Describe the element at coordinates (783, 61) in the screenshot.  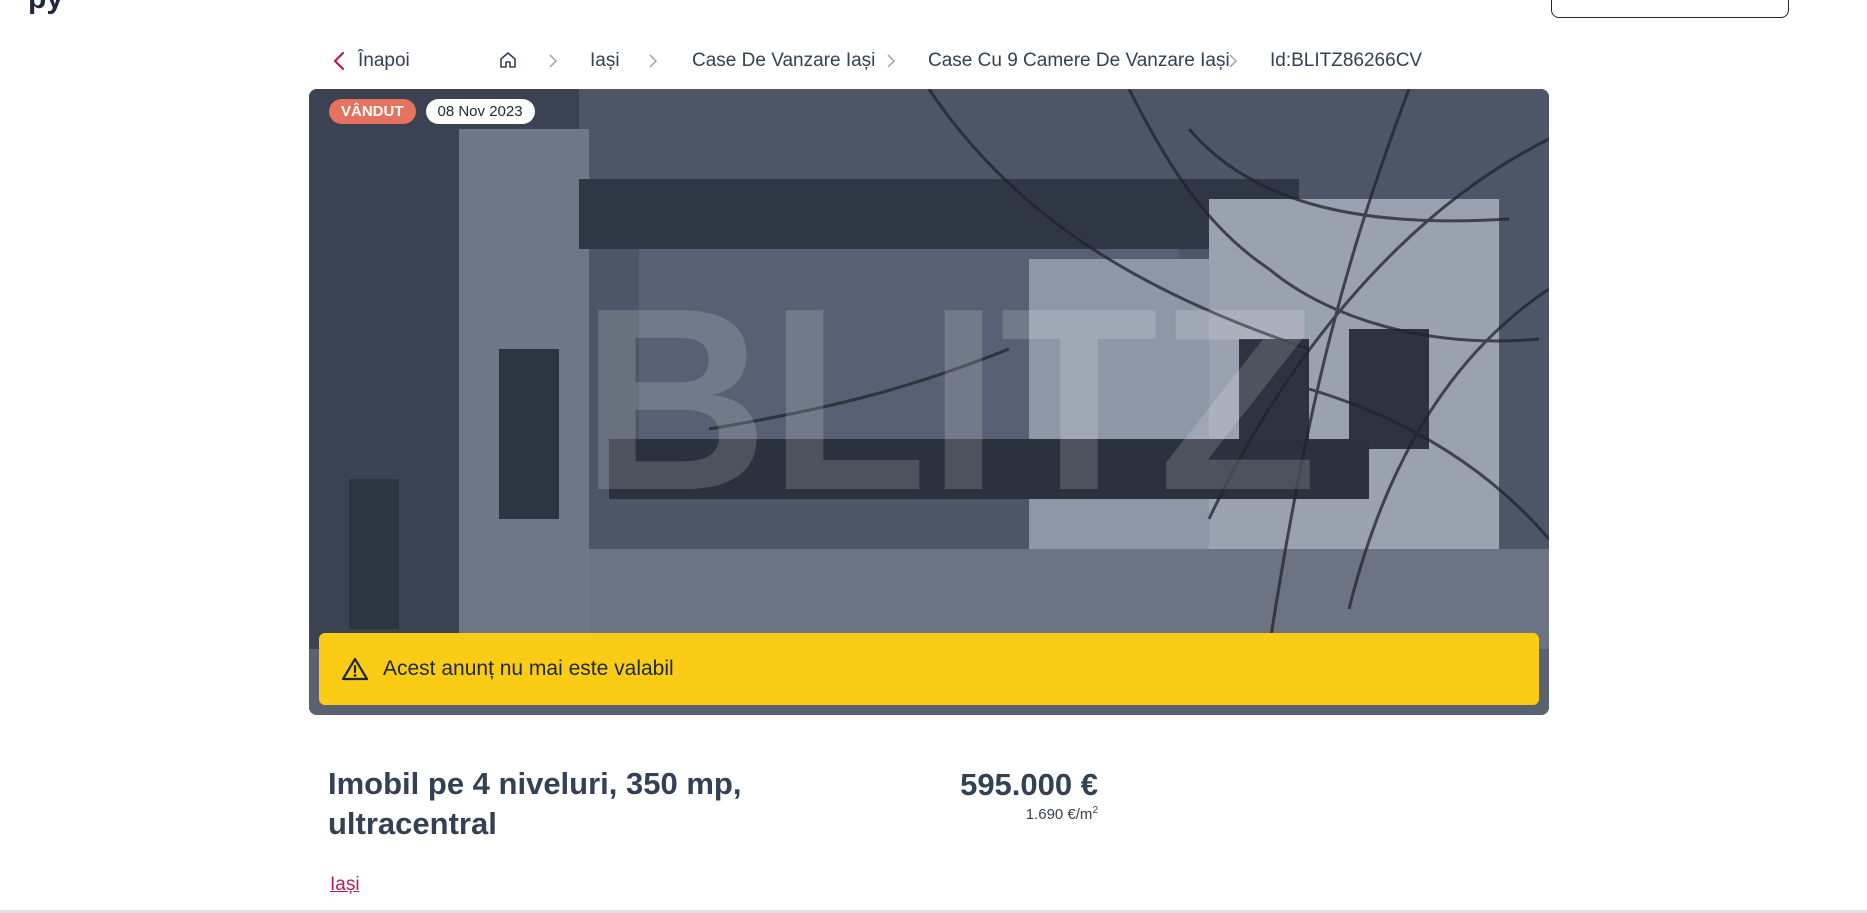
I see `breadcrumb-item-houses-for-sale: Case De Vanzare Iași` at that location.